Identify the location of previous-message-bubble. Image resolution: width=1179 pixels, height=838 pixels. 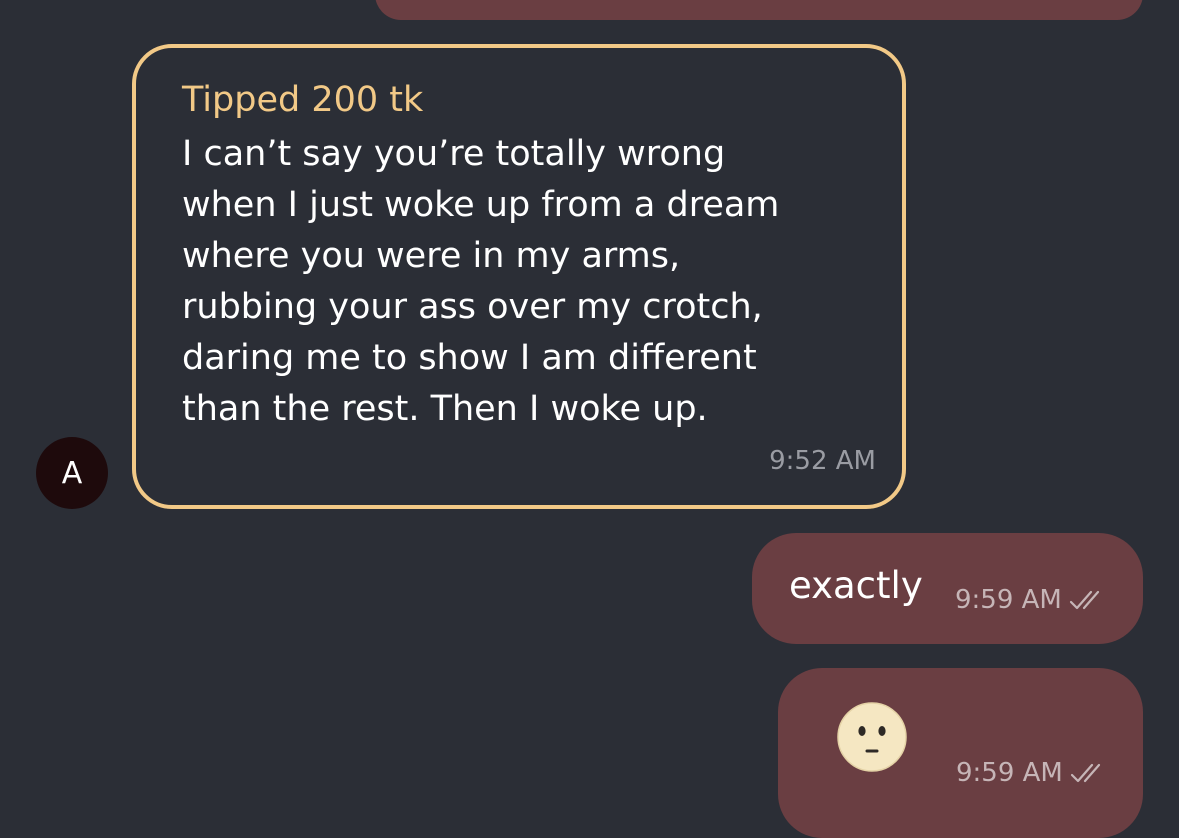
(759, 10).